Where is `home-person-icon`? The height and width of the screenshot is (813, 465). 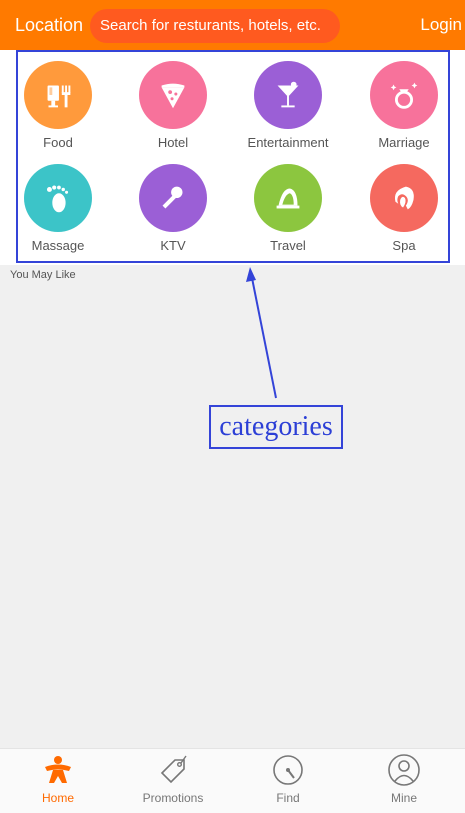
home-person-icon is located at coordinates (58, 769).